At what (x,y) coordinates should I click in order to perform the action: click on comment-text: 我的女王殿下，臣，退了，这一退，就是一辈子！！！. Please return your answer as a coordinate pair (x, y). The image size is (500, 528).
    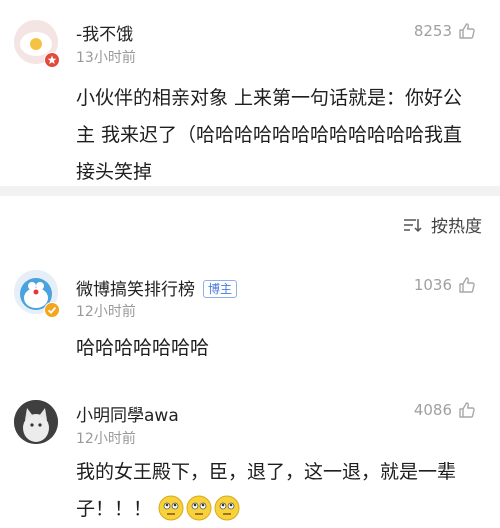
    Looking at the image, I should click on (276, 491).